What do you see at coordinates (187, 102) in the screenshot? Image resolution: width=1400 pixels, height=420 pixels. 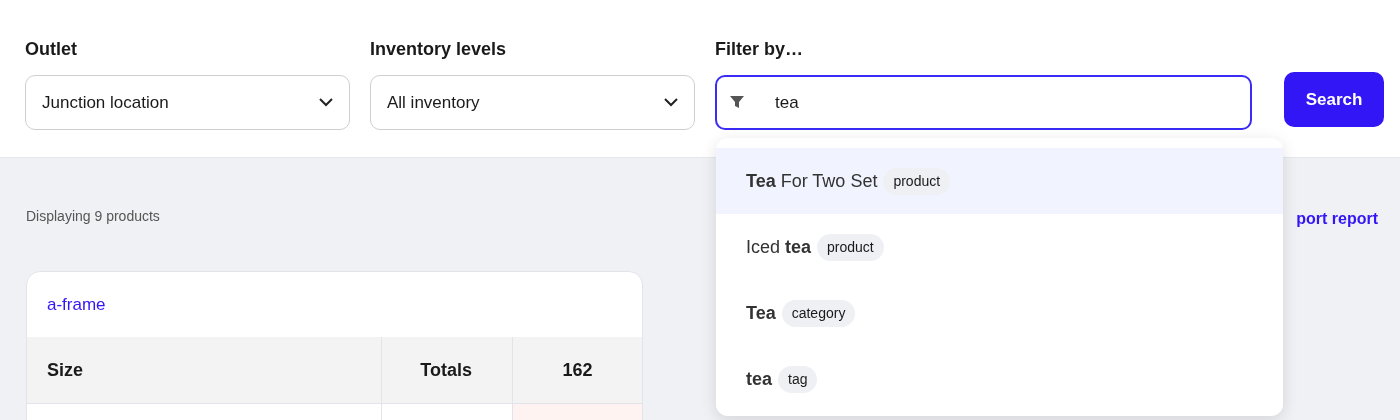 I see `dropdown-select: Junction location` at bounding box center [187, 102].